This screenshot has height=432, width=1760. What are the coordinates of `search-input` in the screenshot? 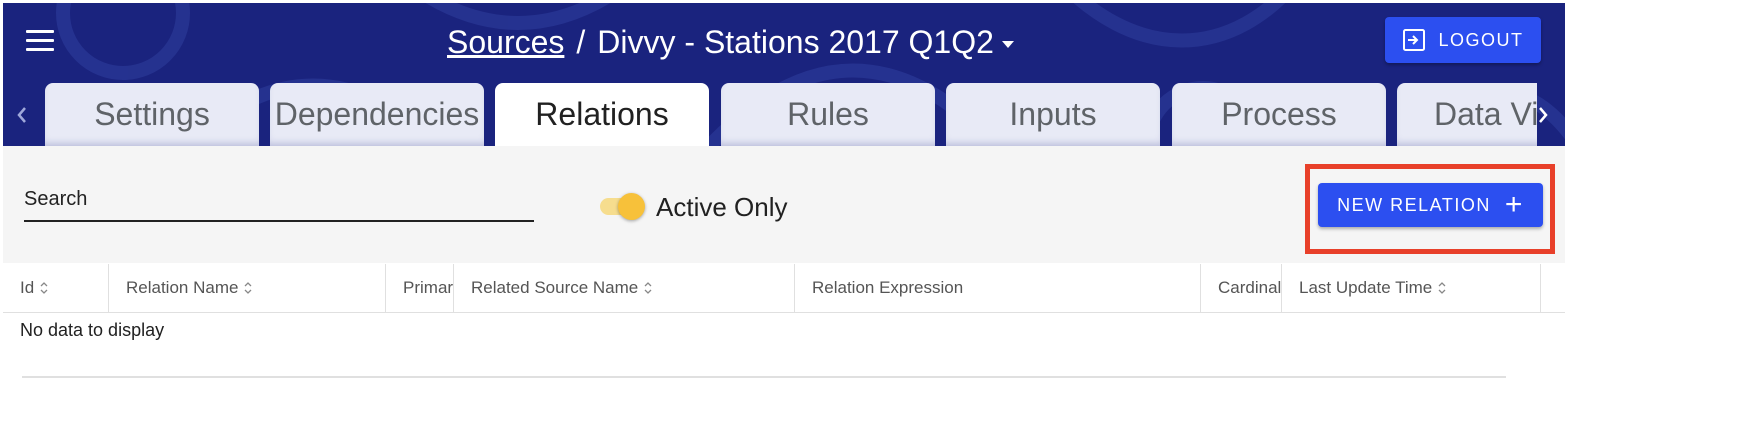 It's located at (279, 199).